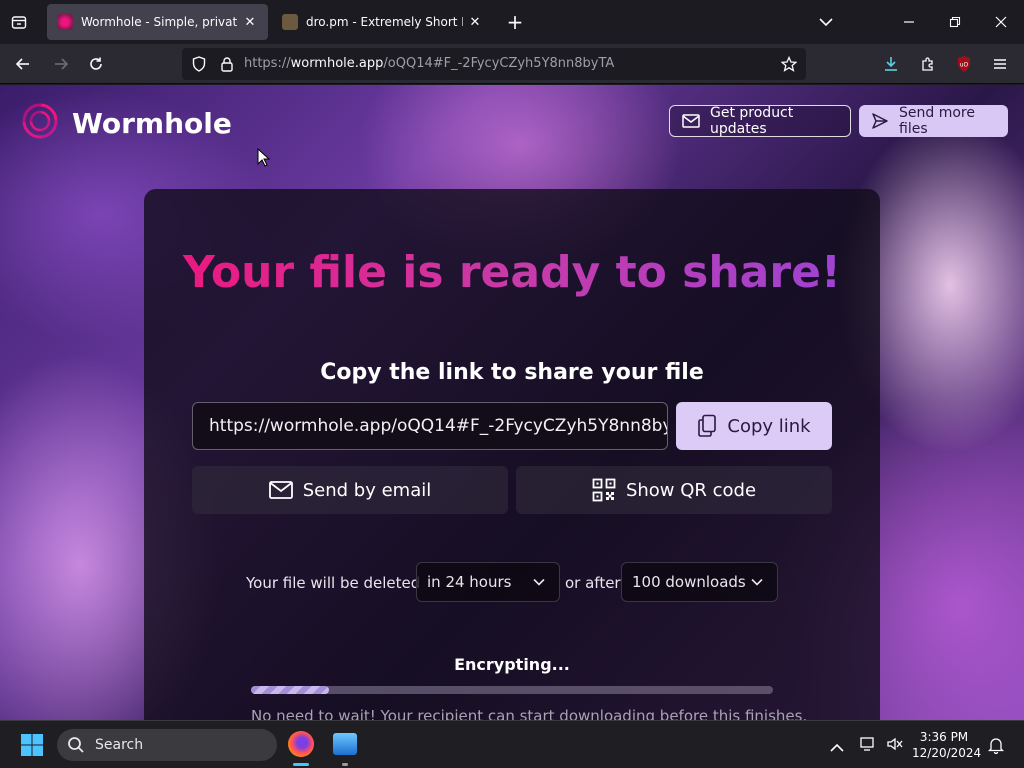 The image size is (1024, 768). I want to click on taskbar-search: Search, so click(167, 745).